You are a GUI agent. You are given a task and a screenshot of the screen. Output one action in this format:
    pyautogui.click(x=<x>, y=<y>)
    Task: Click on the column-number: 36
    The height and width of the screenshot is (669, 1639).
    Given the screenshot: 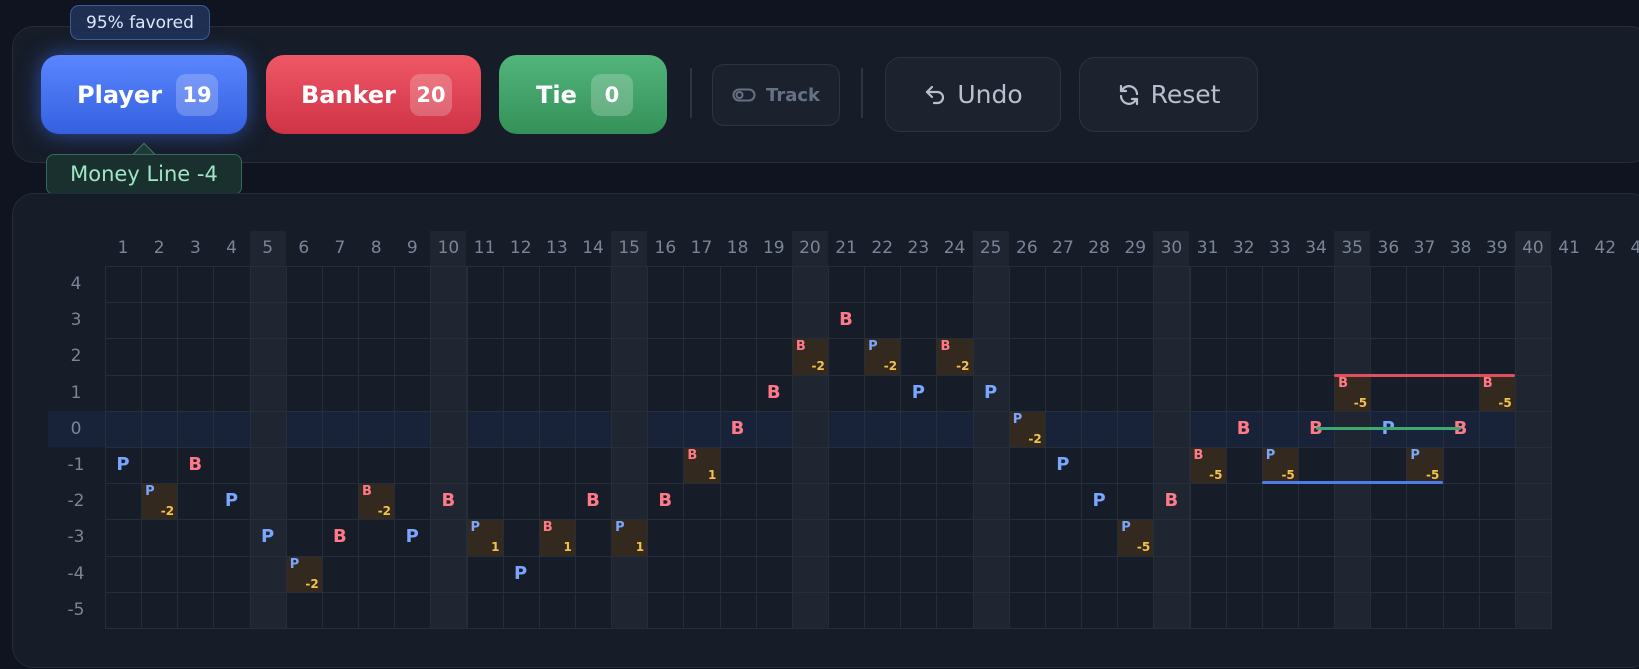 What is the action you would take?
    pyautogui.click(x=1388, y=248)
    